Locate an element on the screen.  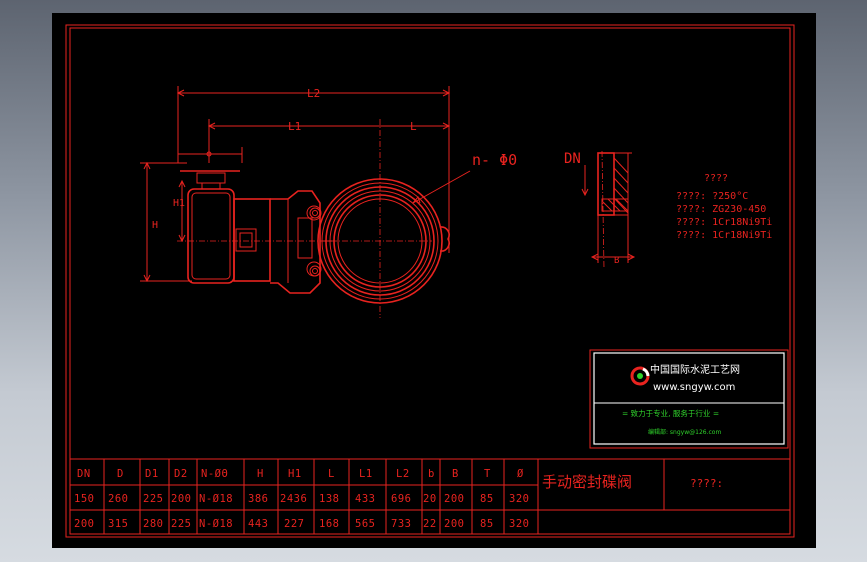
header-n-hole: N-ØΘ is located at coordinates (214, 474).